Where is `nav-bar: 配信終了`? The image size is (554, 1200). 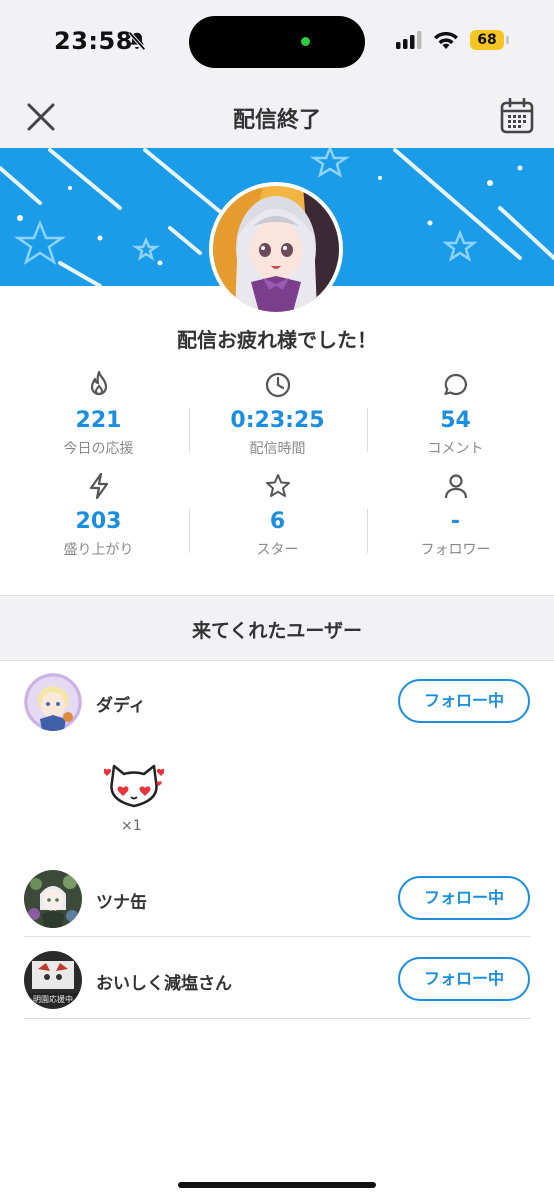 nav-bar: 配信終了 is located at coordinates (277, 116).